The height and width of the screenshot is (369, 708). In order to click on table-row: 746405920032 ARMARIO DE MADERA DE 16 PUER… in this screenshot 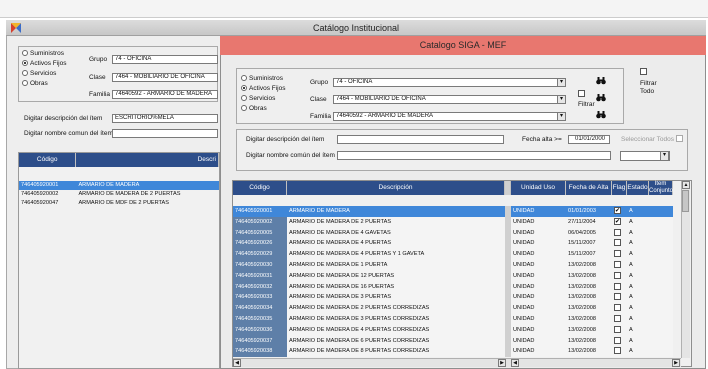, I will do `click(457, 287)`.